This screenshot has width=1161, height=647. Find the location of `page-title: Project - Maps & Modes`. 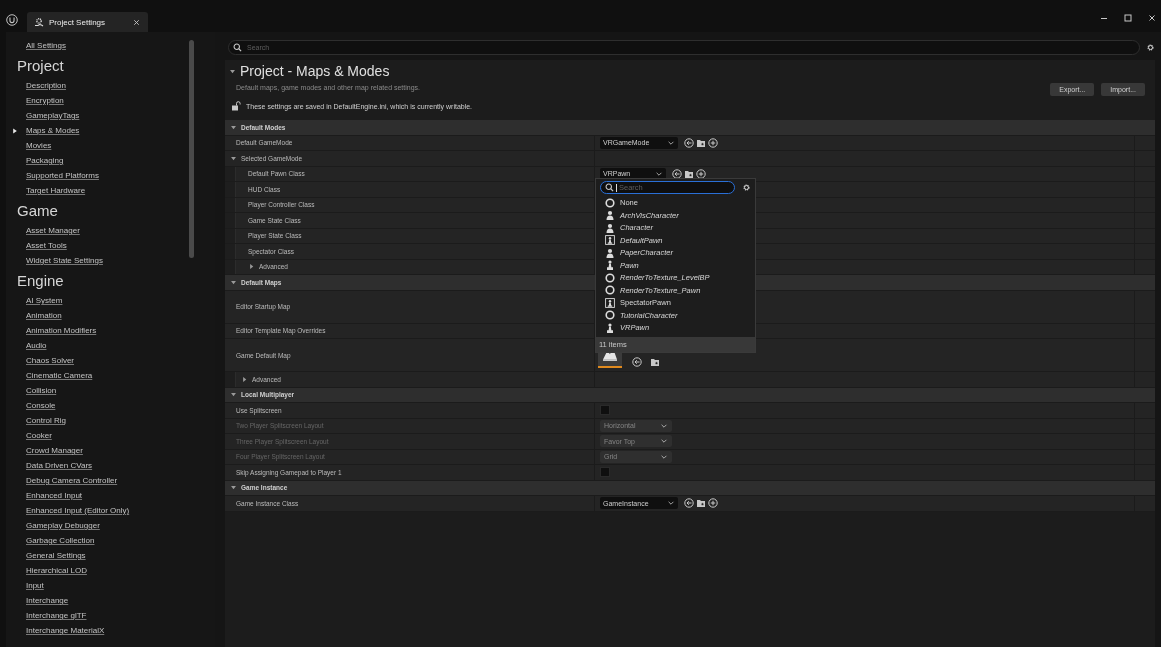

page-title: Project - Maps & Modes is located at coordinates (315, 71).